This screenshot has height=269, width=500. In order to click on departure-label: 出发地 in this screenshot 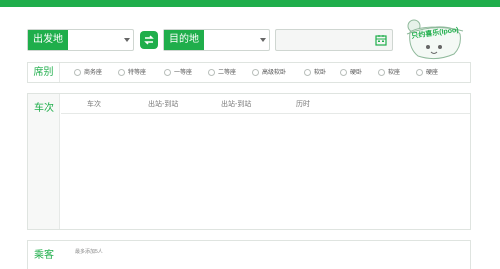, I will do `click(48, 40)`.